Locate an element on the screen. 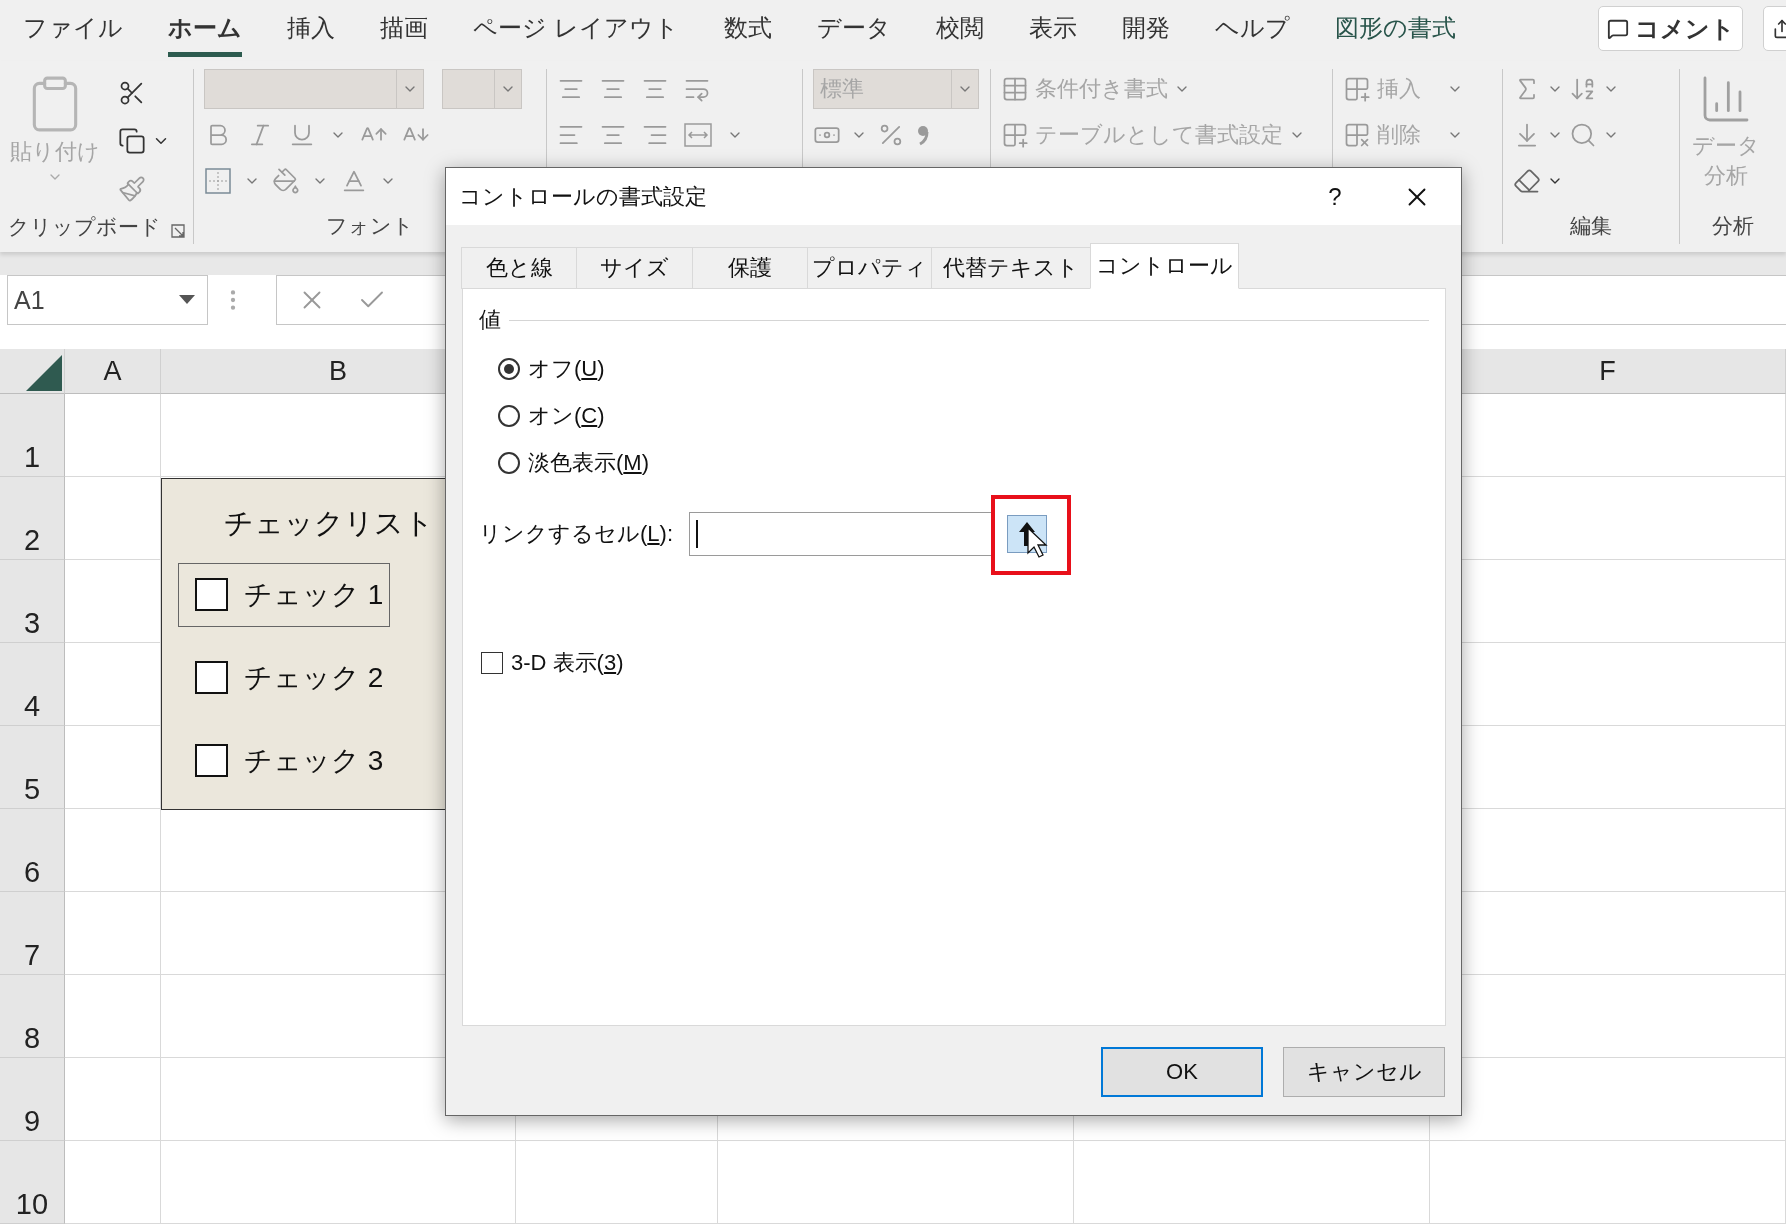  radio-label: オン(C) is located at coordinates (566, 415).